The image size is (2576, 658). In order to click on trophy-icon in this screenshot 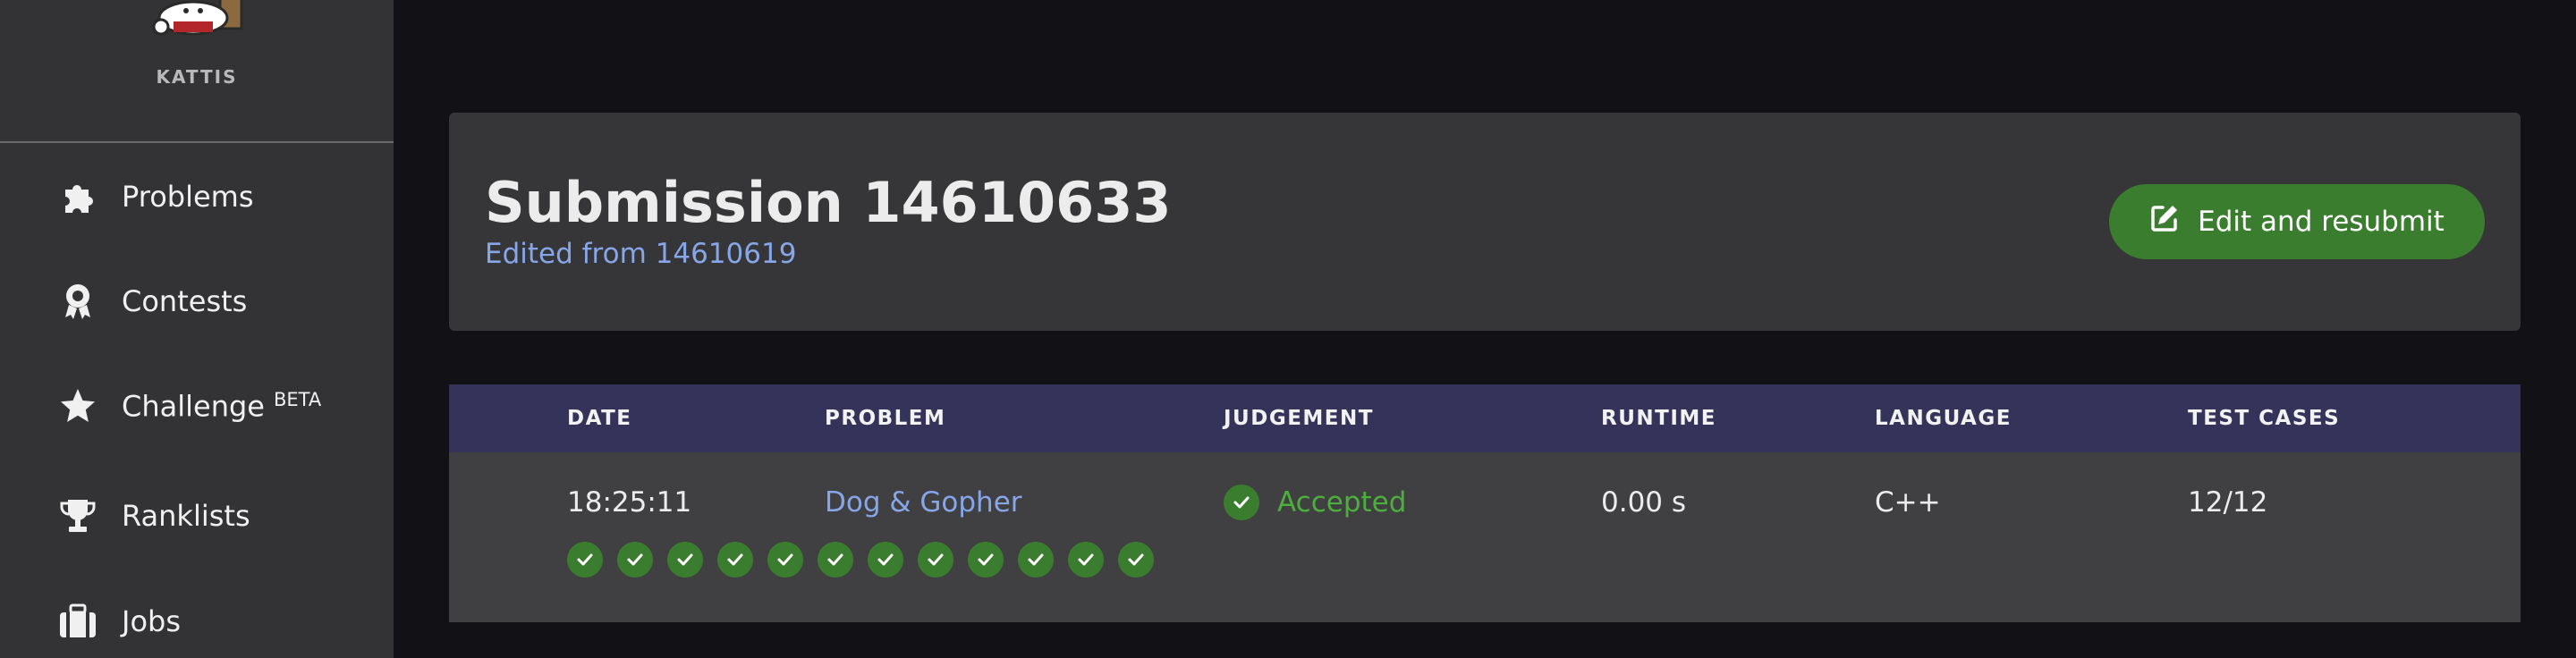, I will do `click(77, 515)`.